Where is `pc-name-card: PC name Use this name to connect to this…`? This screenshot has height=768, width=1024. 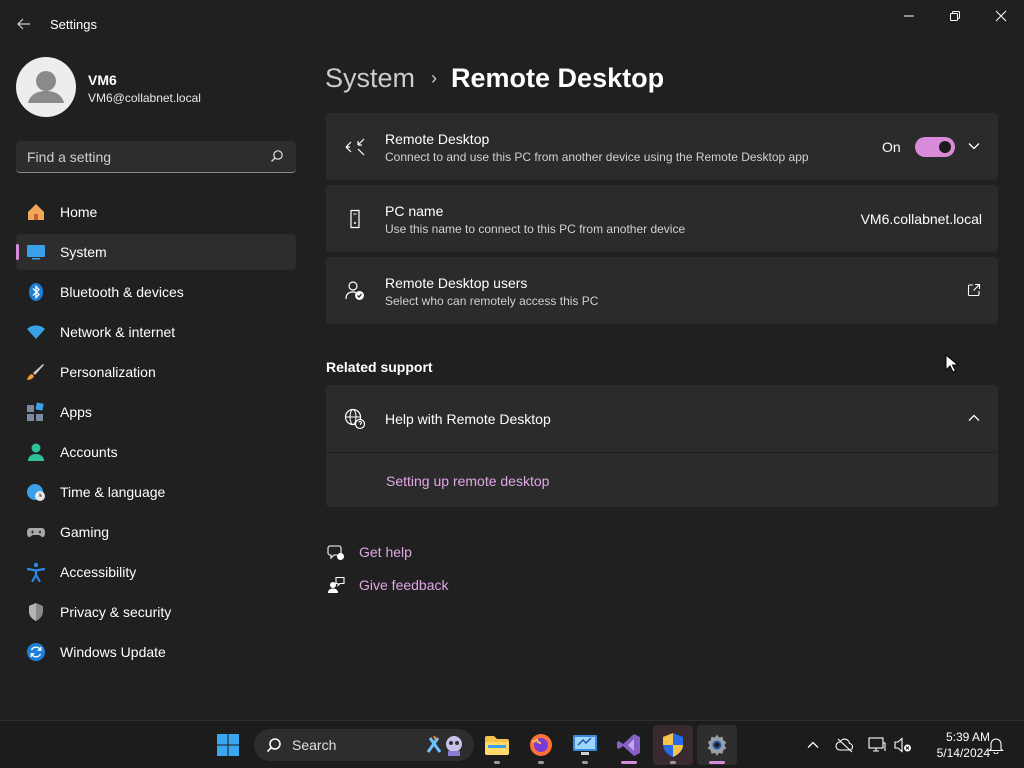
pc-name-card: PC name Use this name to connect to this… is located at coordinates (662, 218).